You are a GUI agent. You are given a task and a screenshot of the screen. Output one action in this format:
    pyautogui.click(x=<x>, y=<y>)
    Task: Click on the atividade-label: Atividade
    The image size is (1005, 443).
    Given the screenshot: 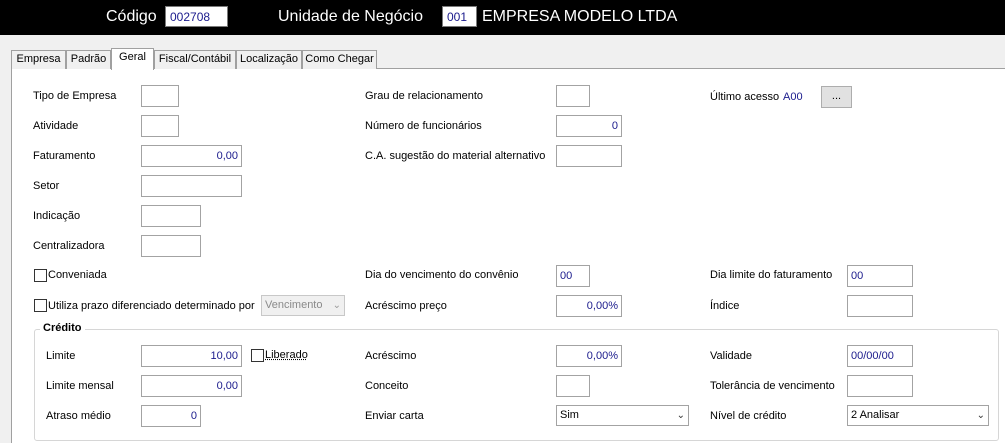 What is the action you would take?
    pyautogui.click(x=56, y=126)
    